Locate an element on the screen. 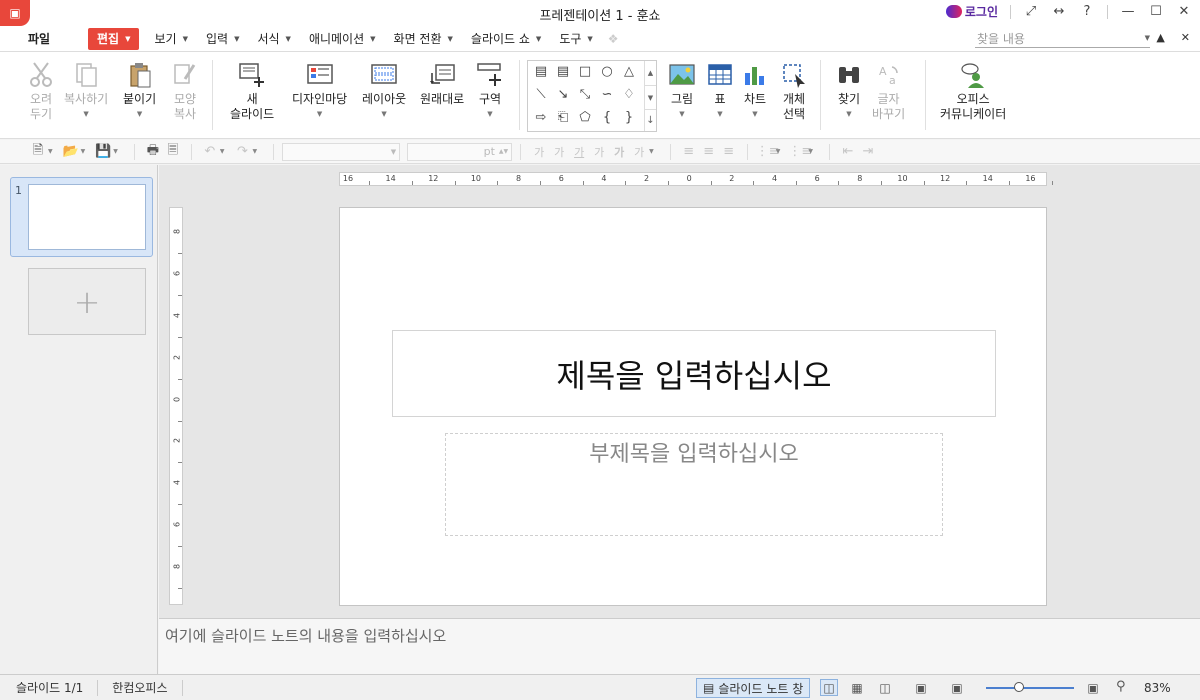  shape-gallery: ▤ ▤ □ ○ △ ⟍ ↘ ⤡ ∽ ♢ ⇨ ⎗ ⬠ { } ▲ ▼ ↓ is located at coordinates (592, 96).